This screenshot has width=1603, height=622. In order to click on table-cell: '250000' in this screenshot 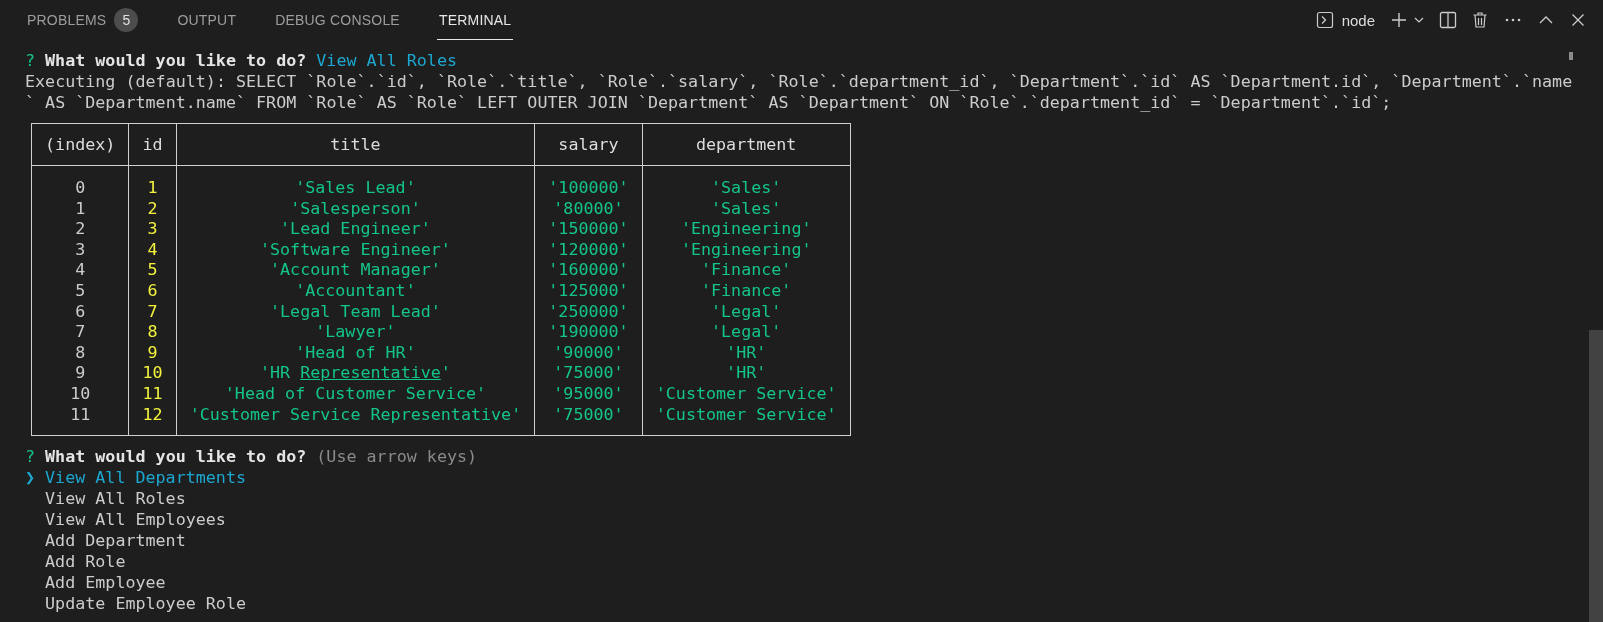, I will do `click(588, 311)`.